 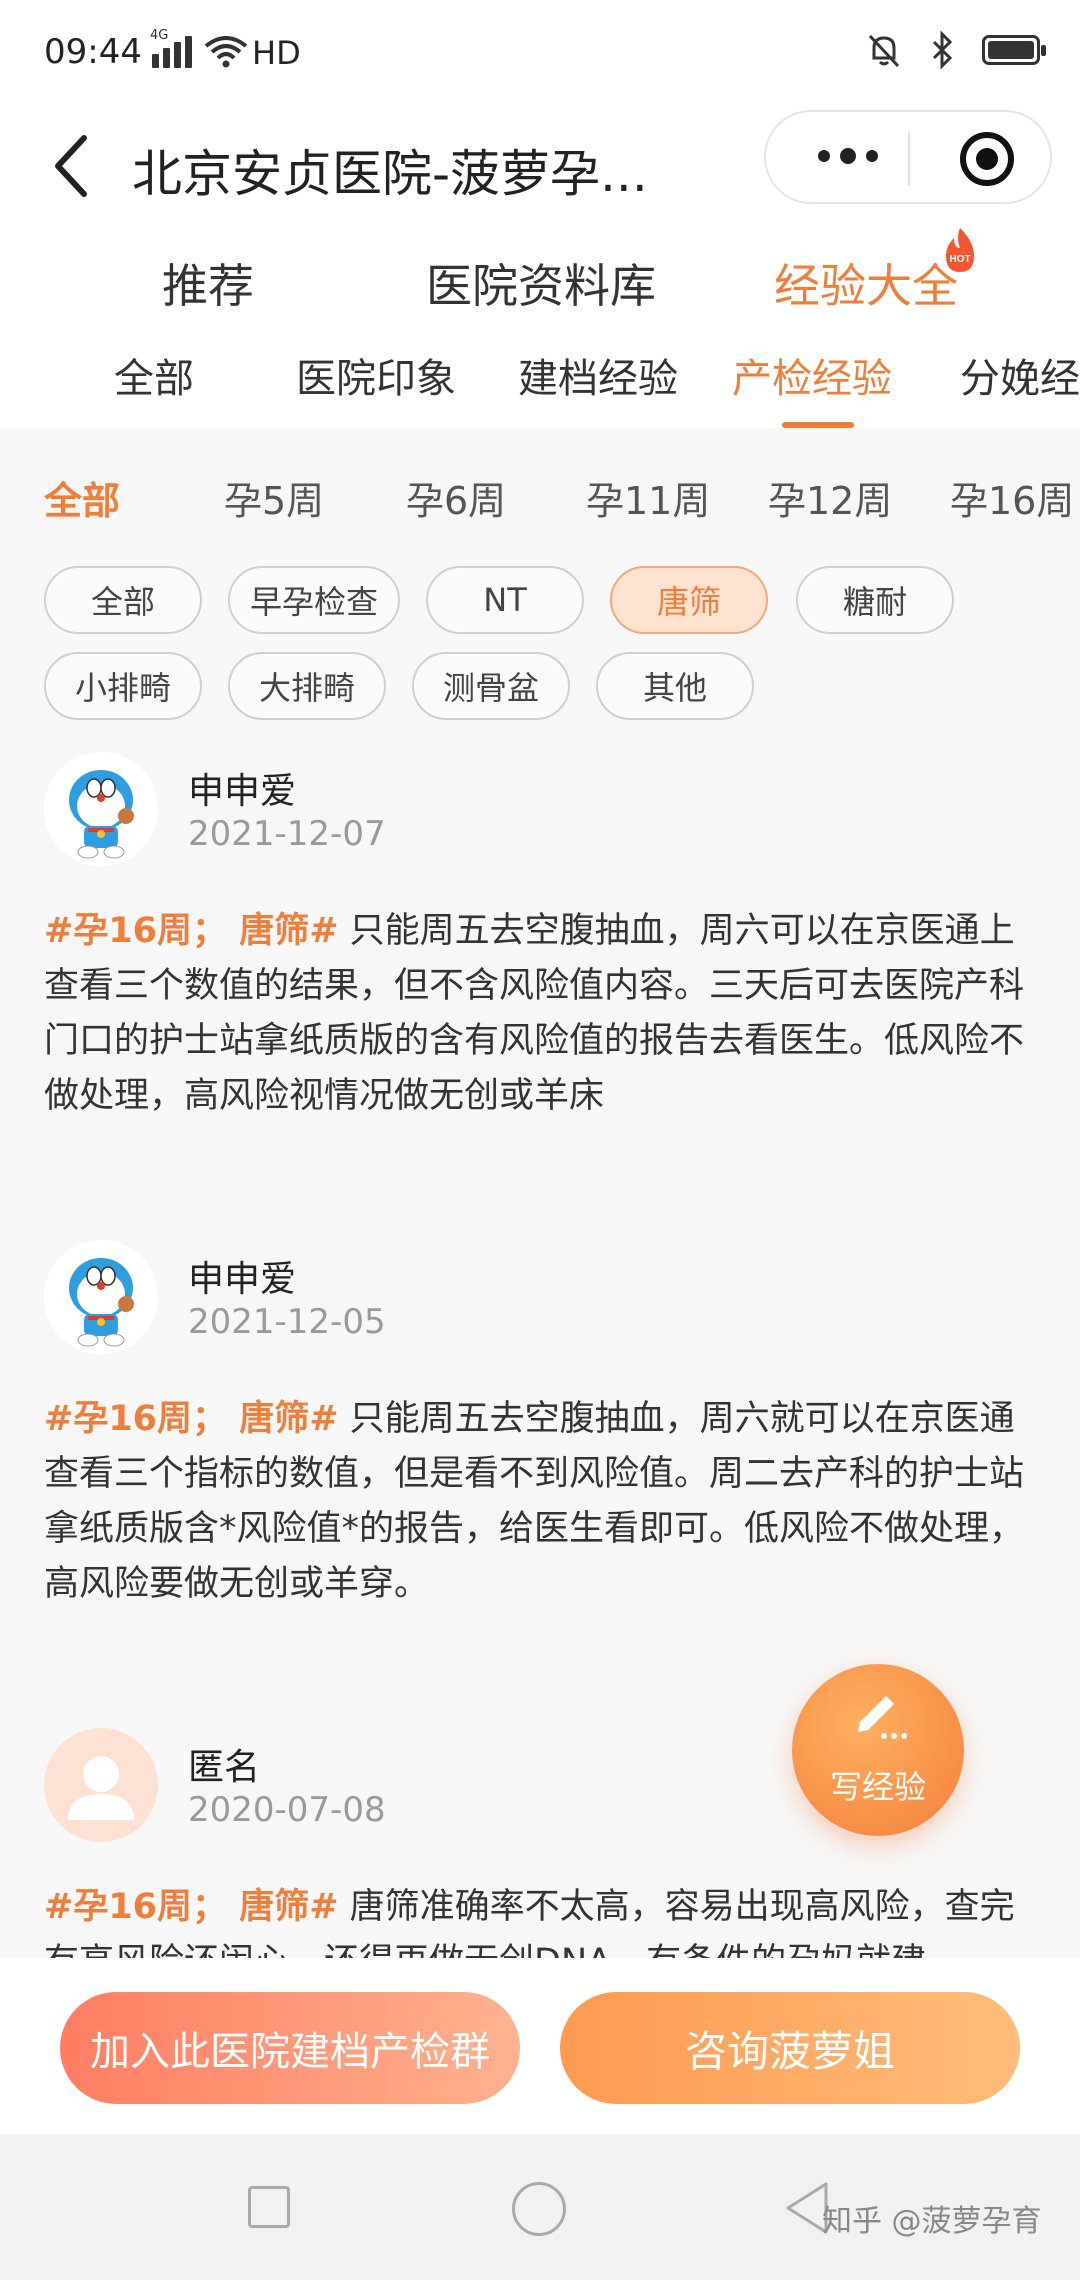 I want to click on chip-other: 其他, so click(x=675, y=686).